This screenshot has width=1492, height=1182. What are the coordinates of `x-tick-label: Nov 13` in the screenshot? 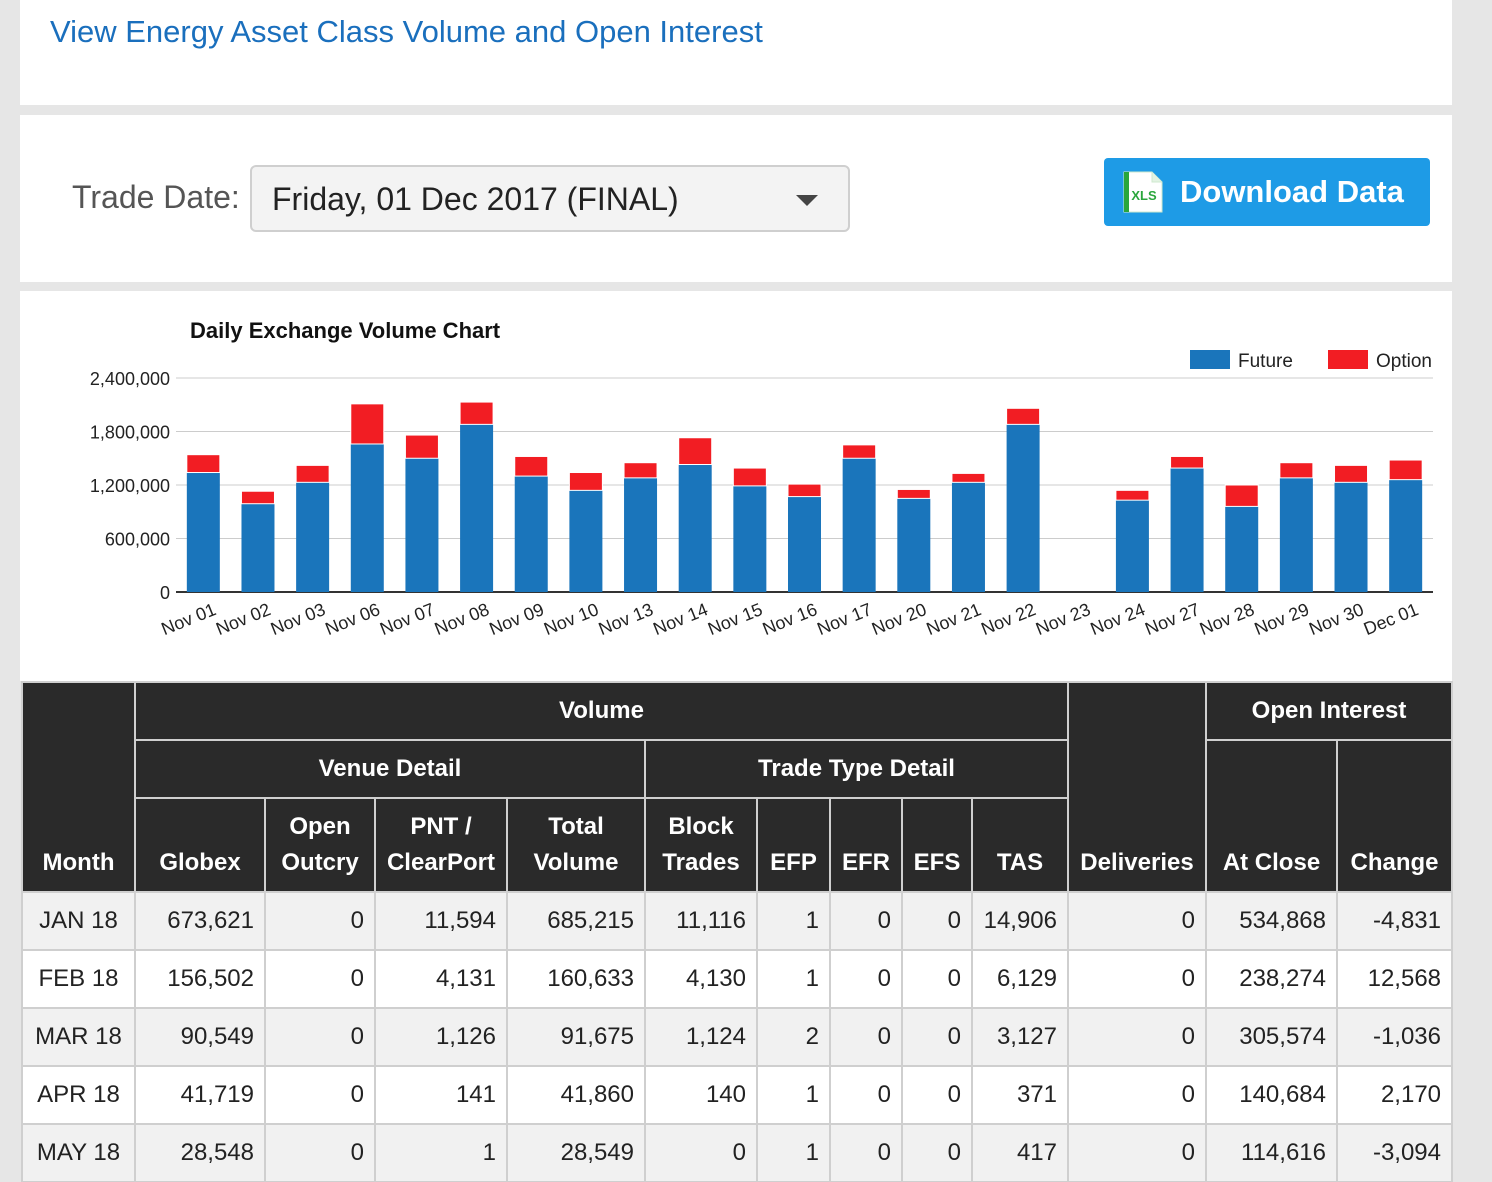 It's located at (626, 619).